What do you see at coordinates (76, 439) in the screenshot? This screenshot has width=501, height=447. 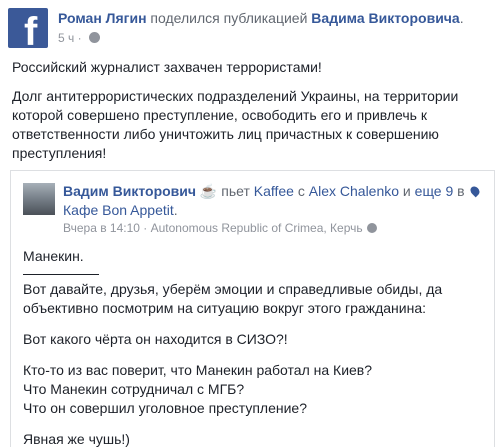 I see `body-line: Явная же чушь!)` at bounding box center [76, 439].